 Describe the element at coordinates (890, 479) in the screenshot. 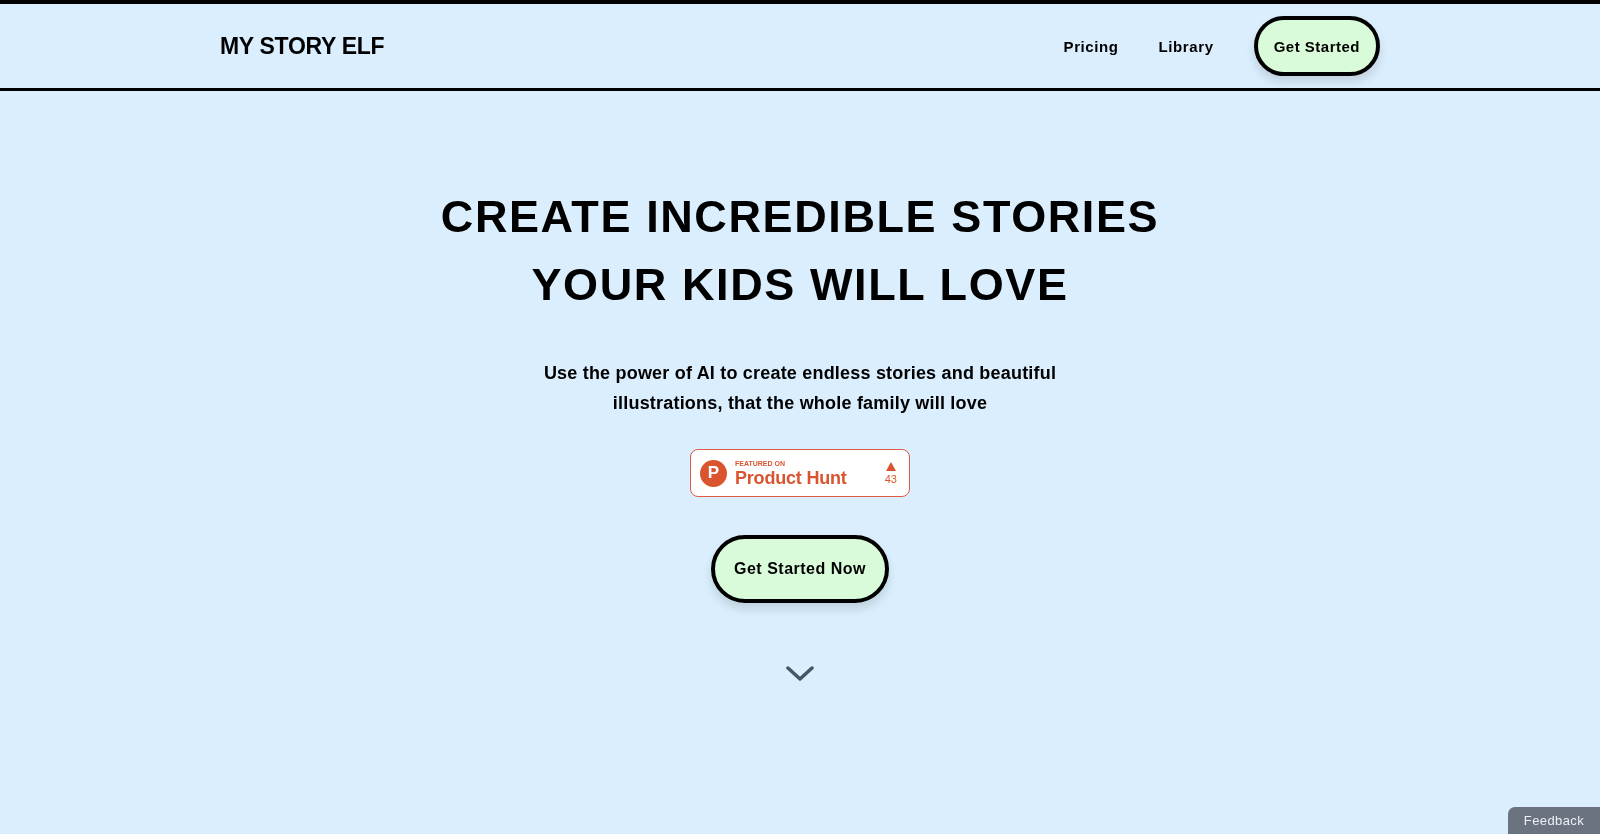

I see `upvote-count: 43` at that location.